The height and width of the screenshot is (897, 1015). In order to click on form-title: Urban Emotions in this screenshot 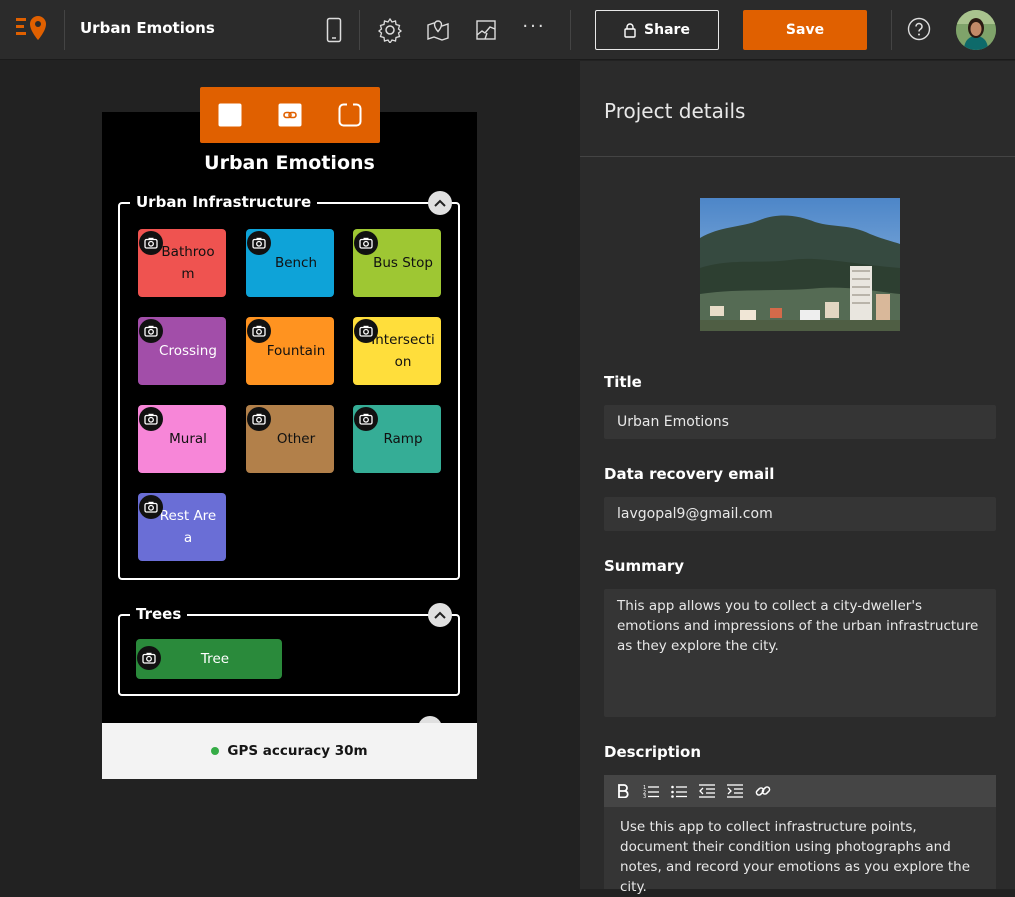, I will do `click(289, 163)`.